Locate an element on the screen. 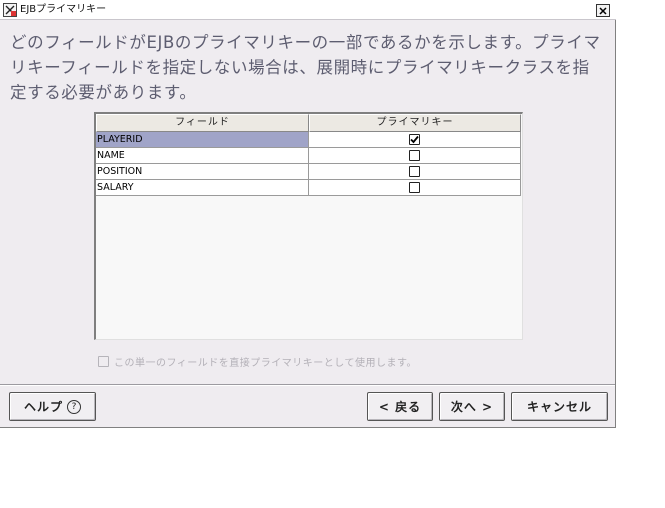  table-row: POSITION is located at coordinates (309, 172).